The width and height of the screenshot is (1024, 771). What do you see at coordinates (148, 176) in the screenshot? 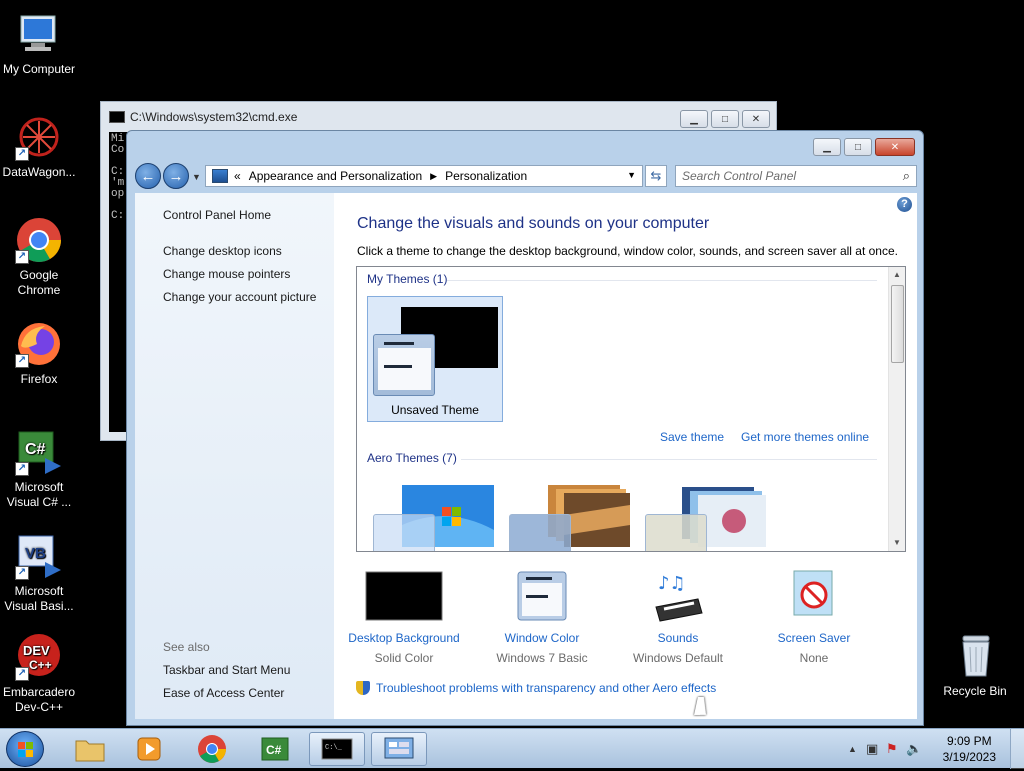
I see `back-button: ←` at bounding box center [148, 176].